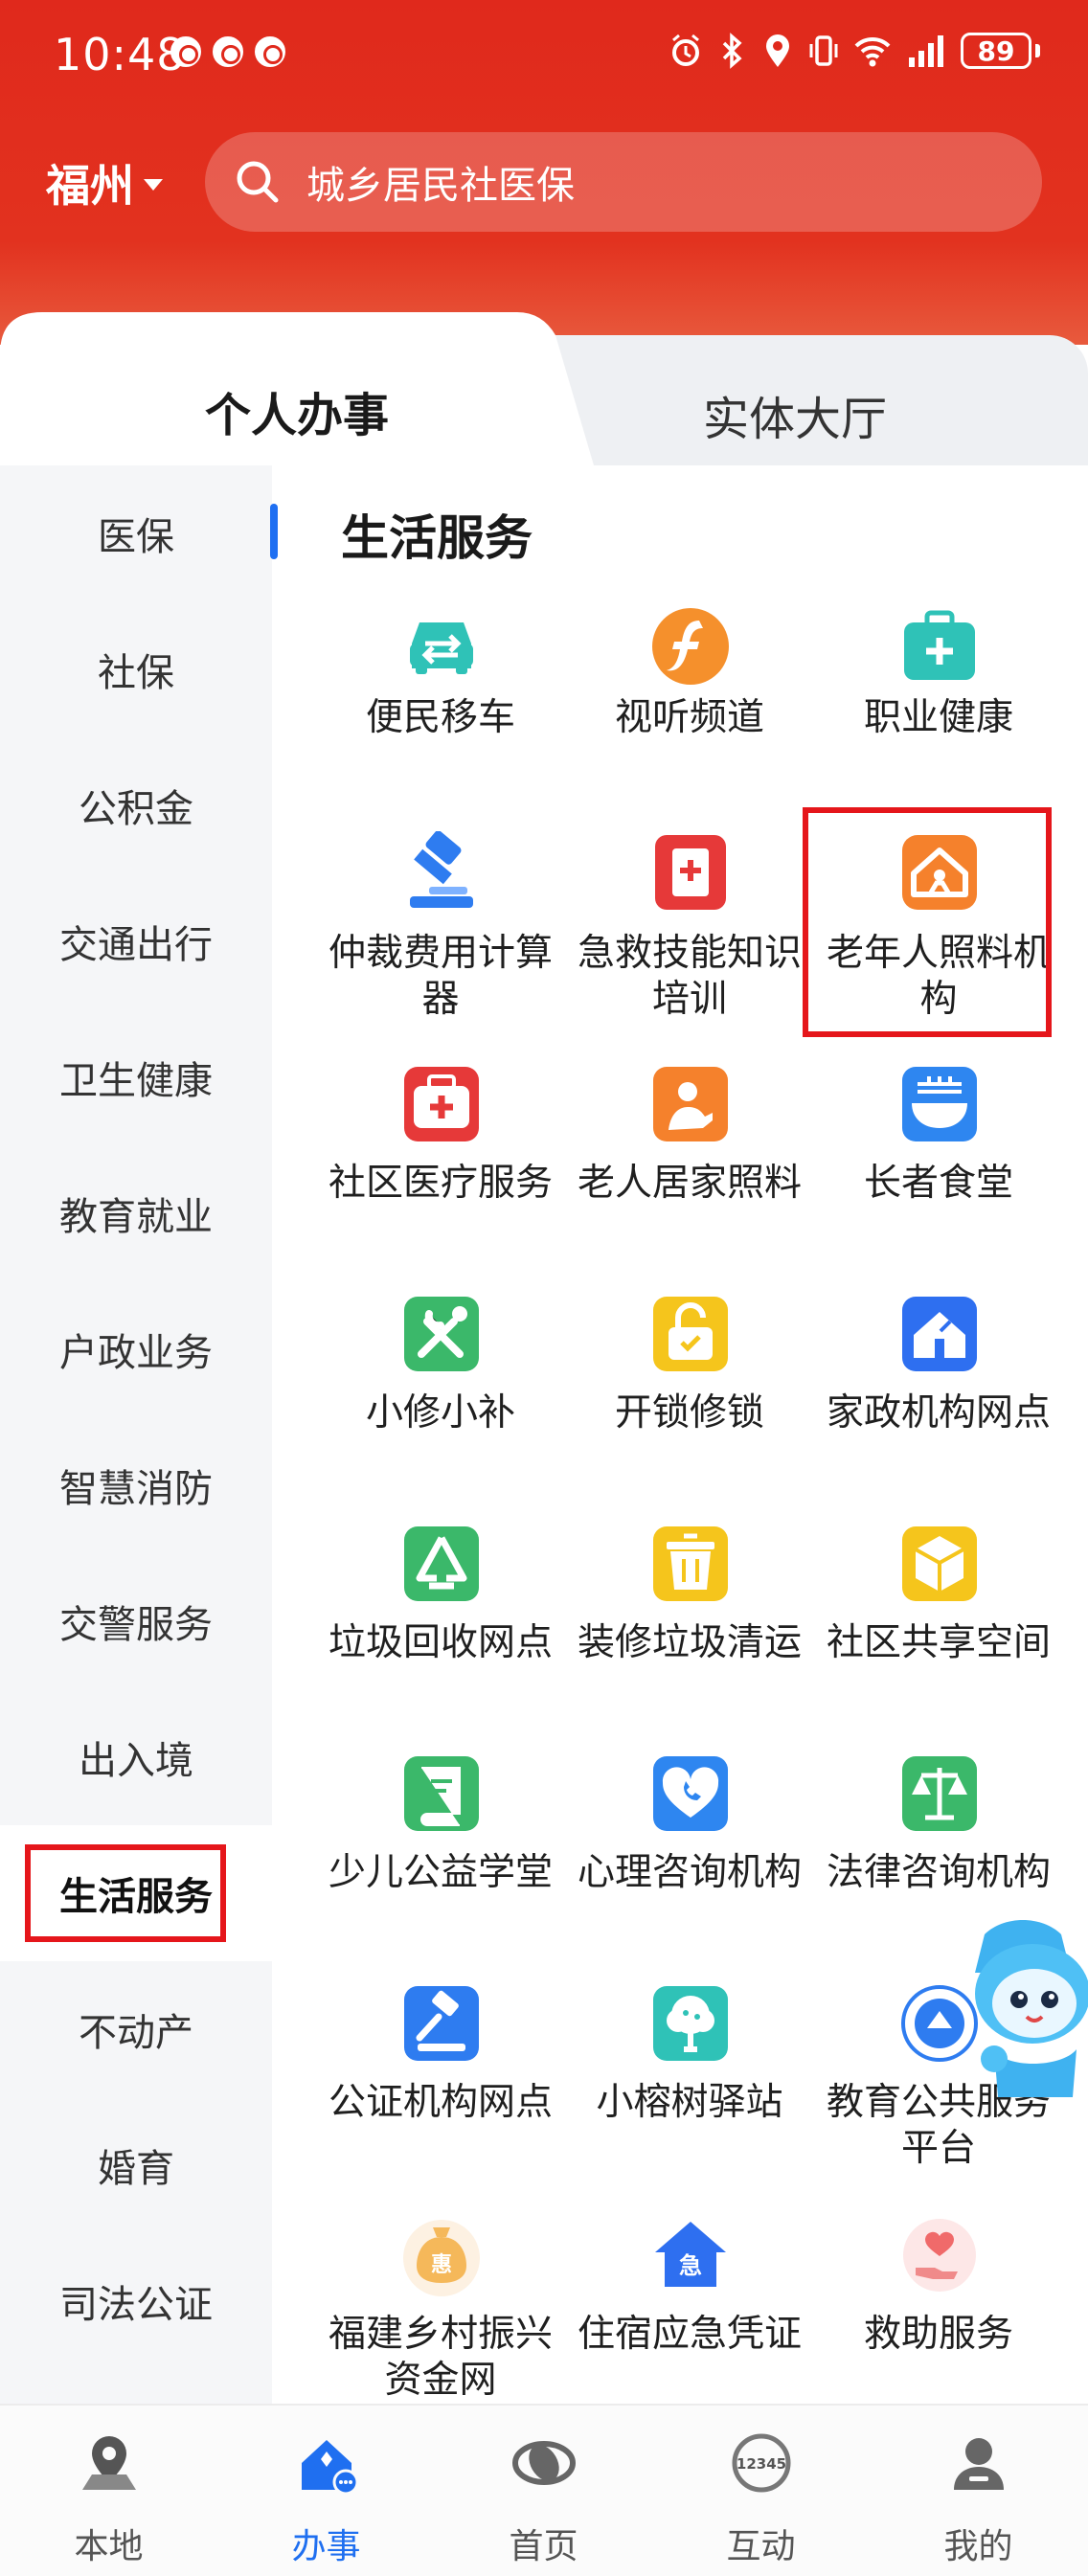 This screenshot has width=1088, height=2576. I want to click on sidebar-item-transport: 交通出行, so click(136, 941).